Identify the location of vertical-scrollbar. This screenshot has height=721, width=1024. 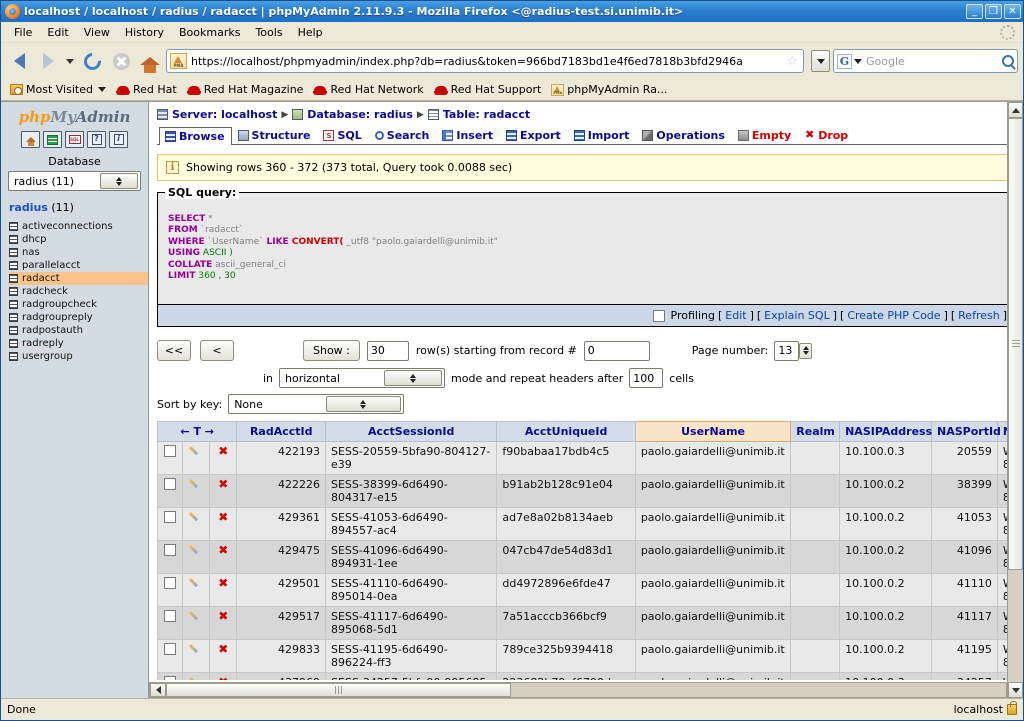
(1015, 400).